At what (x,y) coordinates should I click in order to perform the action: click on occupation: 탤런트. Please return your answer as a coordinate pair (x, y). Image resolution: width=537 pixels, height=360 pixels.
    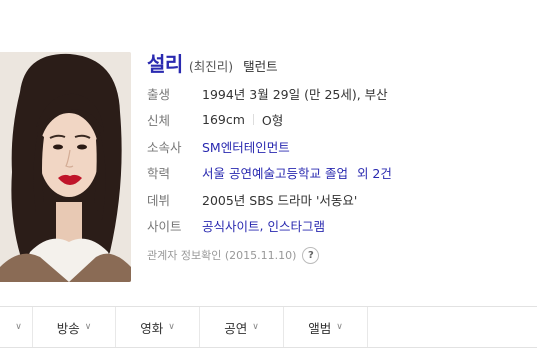
    Looking at the image, I should click on (260, 66).